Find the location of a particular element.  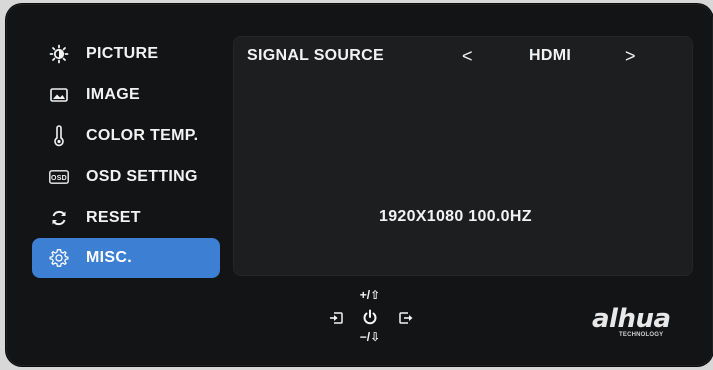

image-icon is located at coordinates (59, 95).